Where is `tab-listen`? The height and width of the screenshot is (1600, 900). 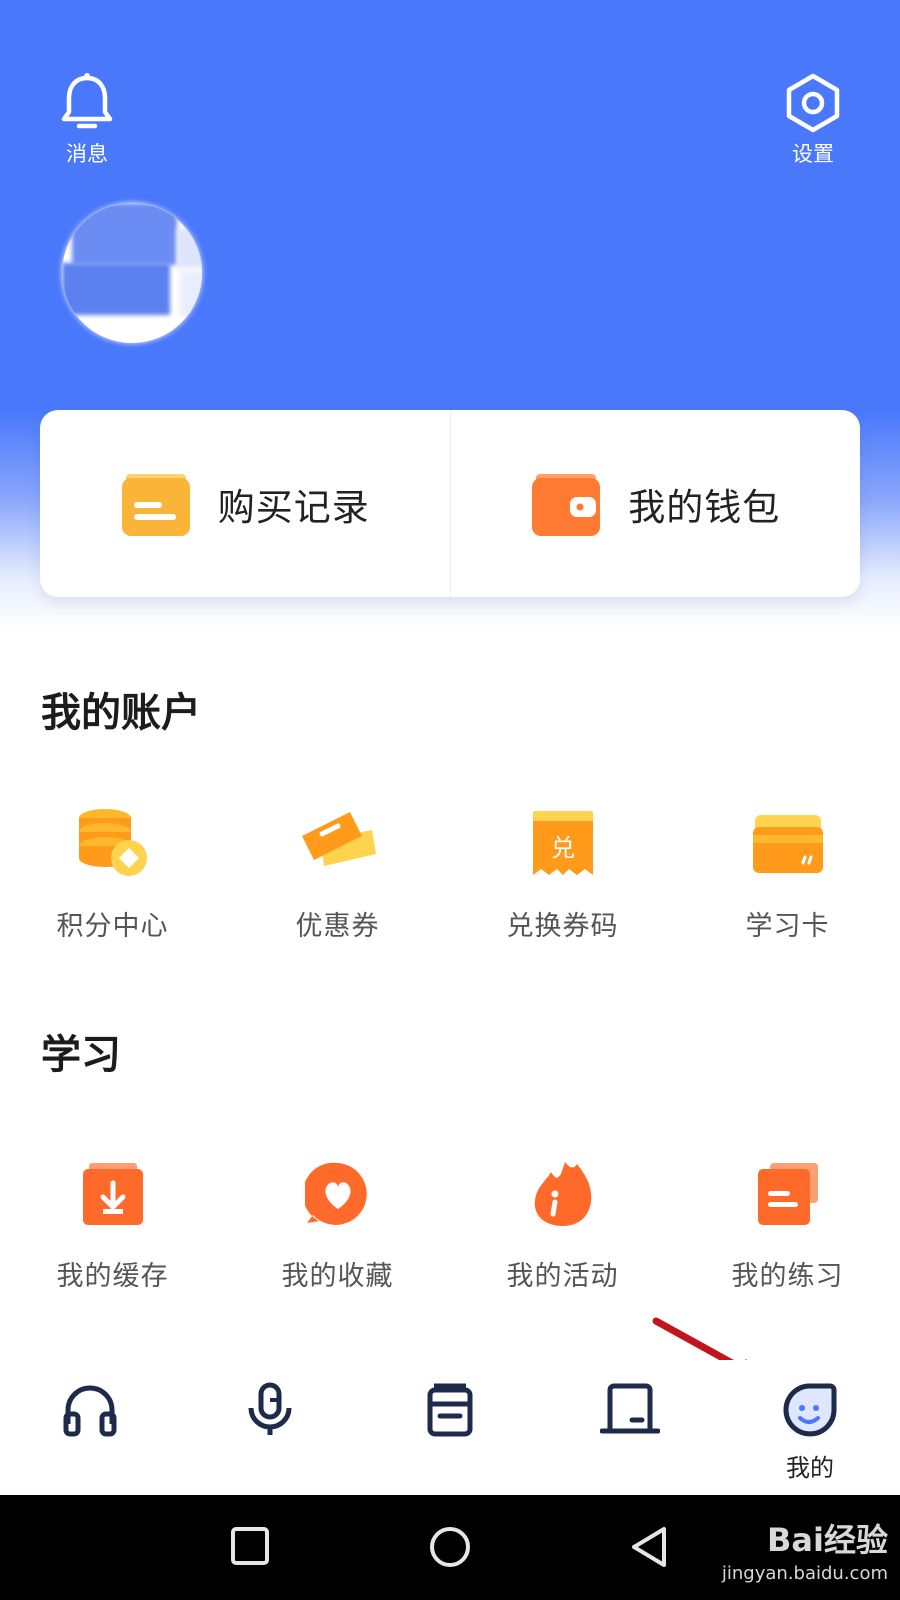 tab-listen is located at coordinates (90, 1427).